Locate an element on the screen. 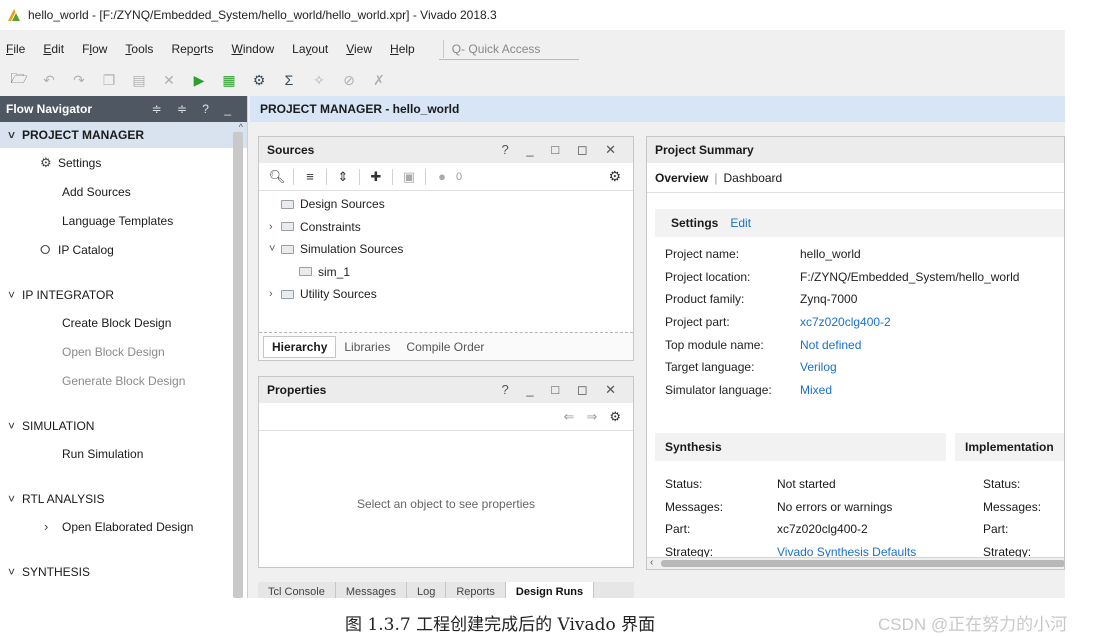 Image resolution: width=1118 pixels, height=636 pixels. menu-edit: Edit is located at coordinates (53, 49).